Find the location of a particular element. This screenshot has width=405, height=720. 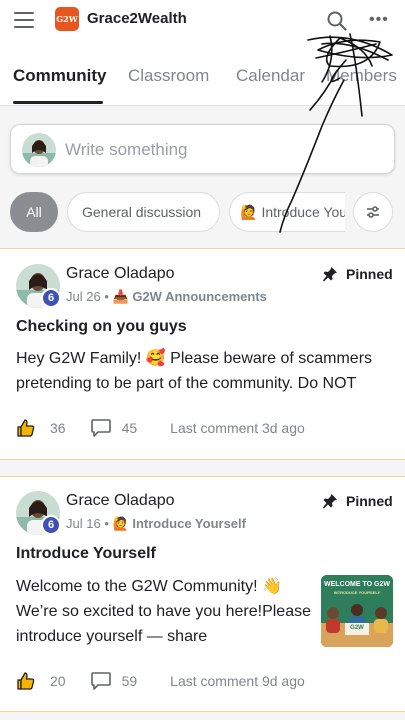

filter-chip-general-discussion: General discussion is located at coordinates (143, 212).